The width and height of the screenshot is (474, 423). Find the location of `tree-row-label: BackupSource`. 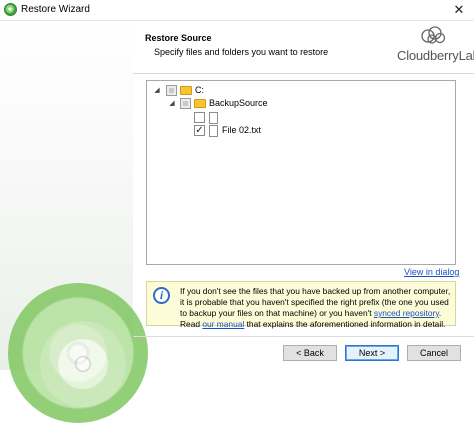

tree-row-label: BackupSource is located at coordinates (238, 103).